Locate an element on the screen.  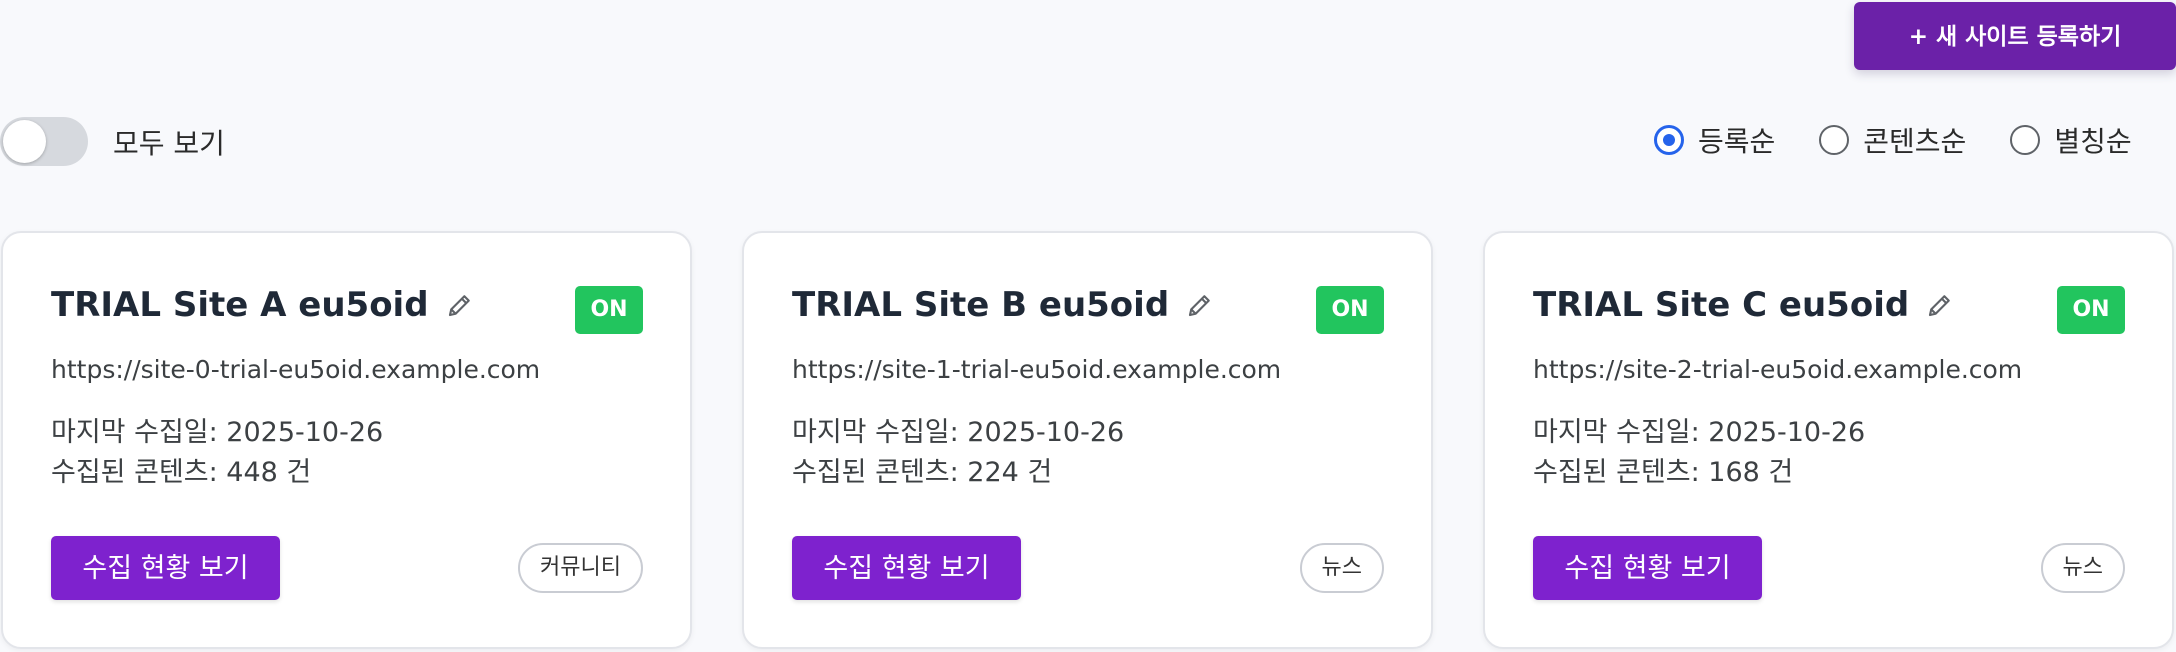
sort-option-label: 콘텐츠순 is located at coordinates (1915, 141).